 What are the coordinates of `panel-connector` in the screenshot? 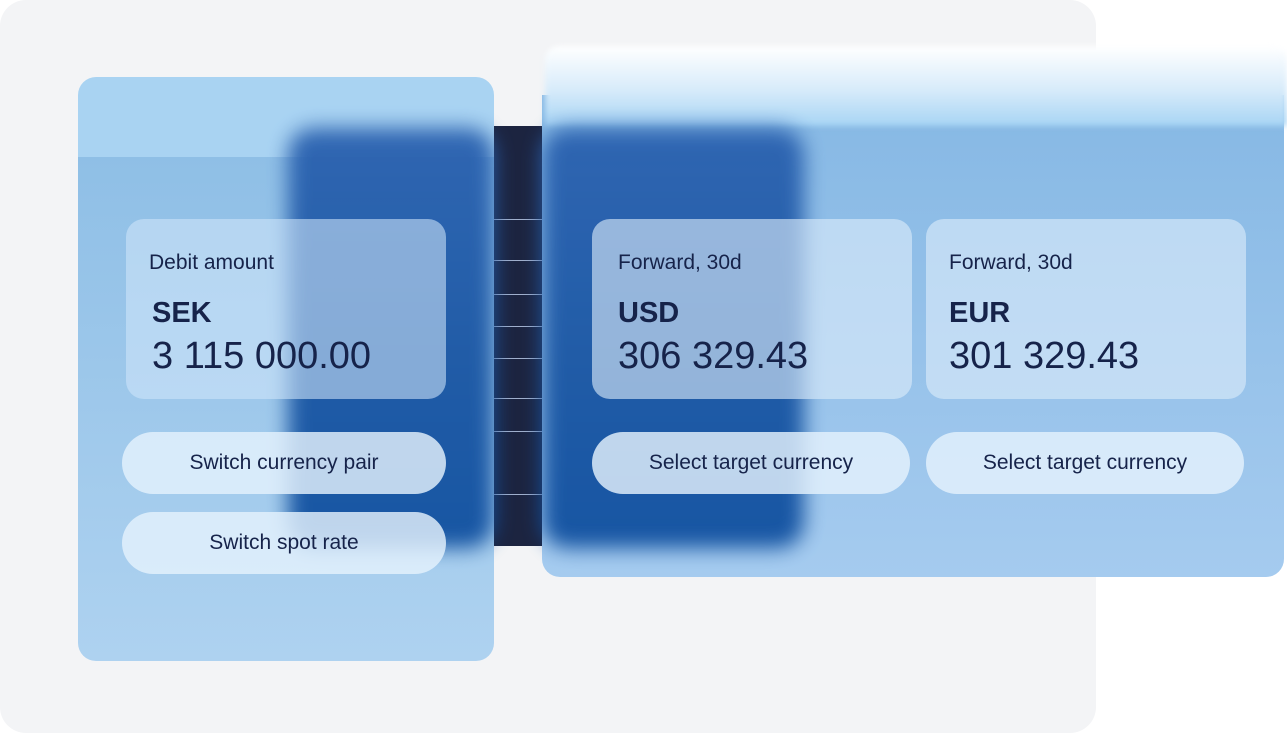 It's located at (518, 336).